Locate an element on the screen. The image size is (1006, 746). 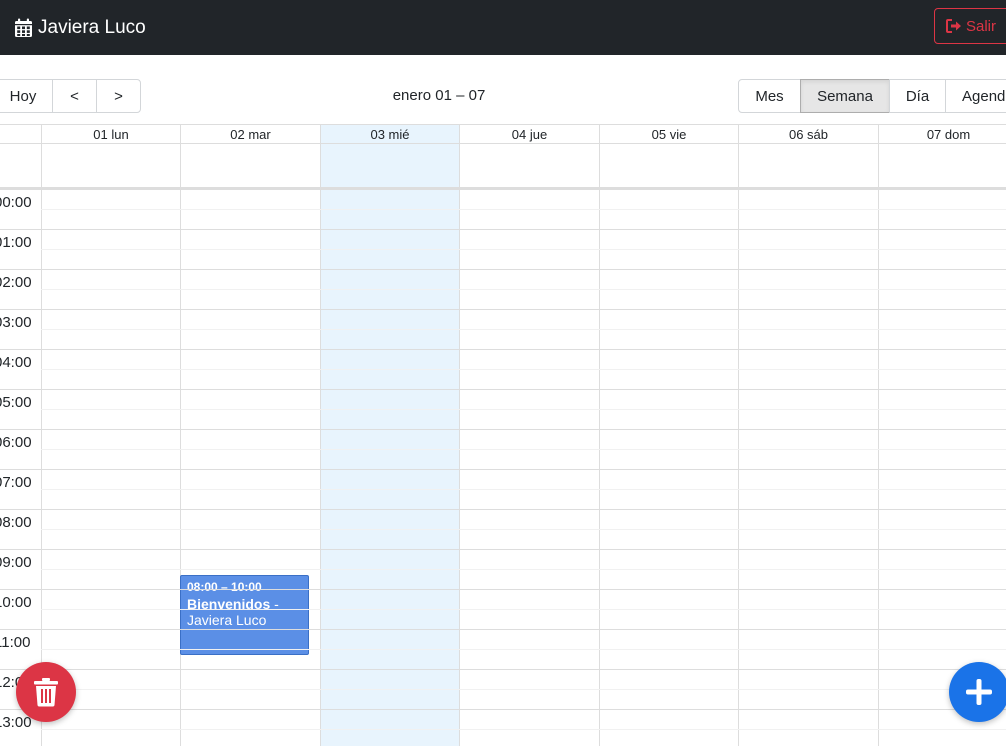
today-button: Hoy is located at coordinates (26, 96).